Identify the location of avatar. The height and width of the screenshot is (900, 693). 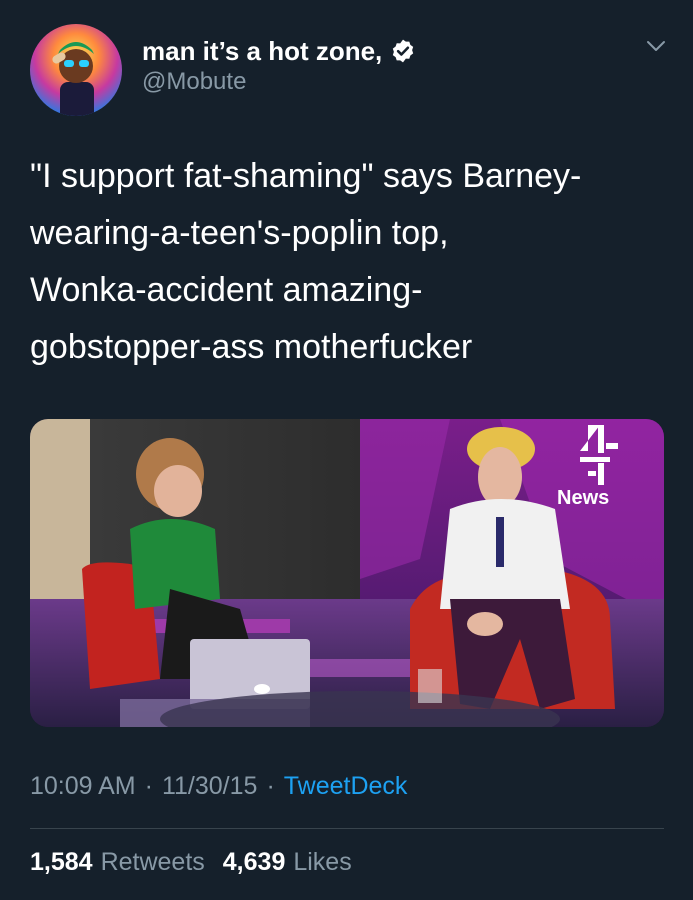
(76, 70).